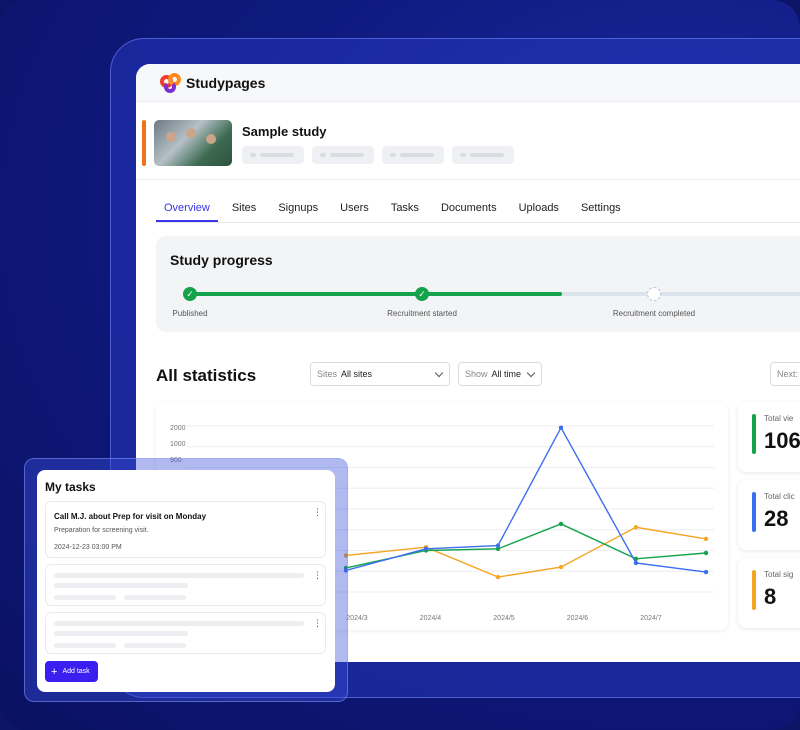 The width and height of the screenshot is (800, 730). What do you see at coordinates (244, 209) in the screenshot?
I see `tab-sites: Sites` at bounding box center [244, 209].